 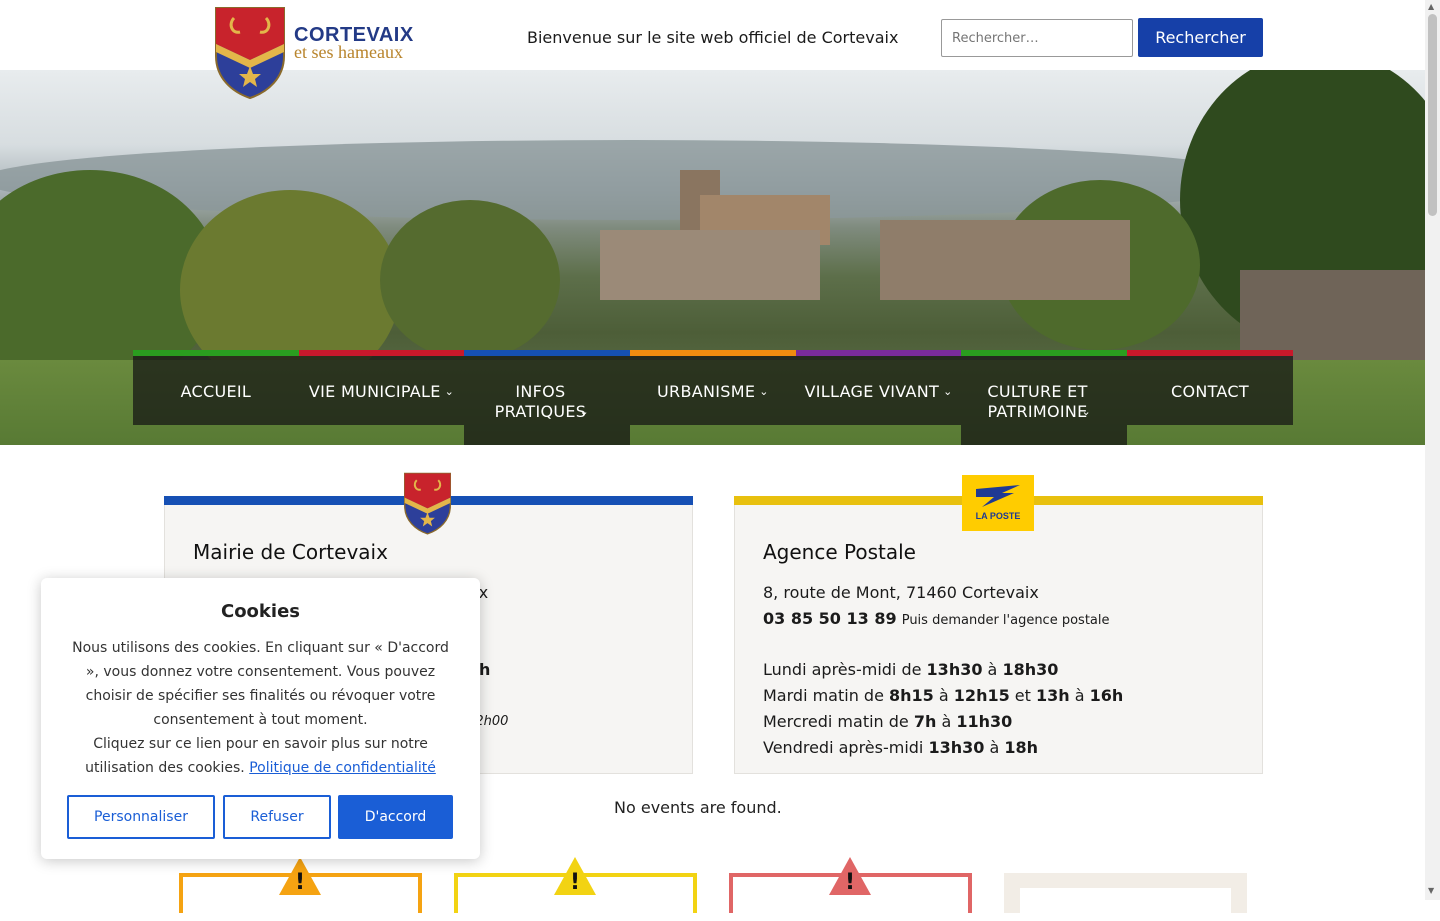 I want to click on site-logo: CORTEVAIX et ses hameaux, so click(x=322, y=52).